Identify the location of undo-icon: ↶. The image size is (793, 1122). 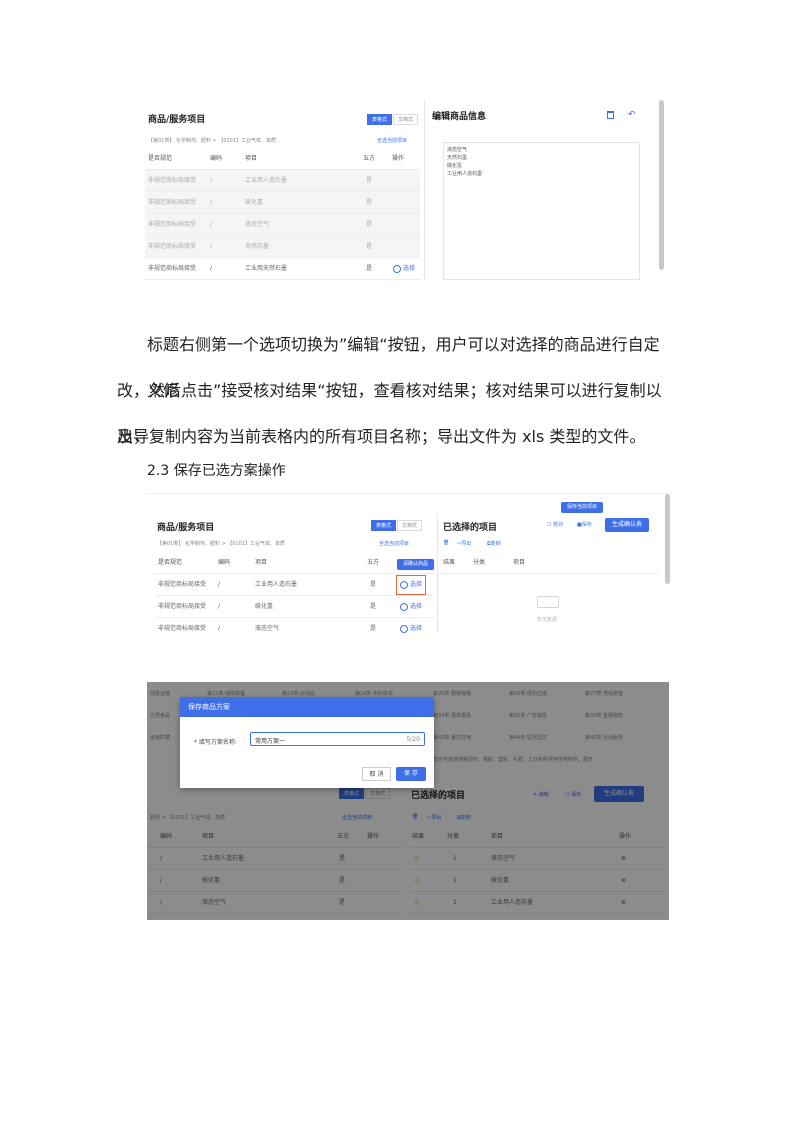
(632, 115).